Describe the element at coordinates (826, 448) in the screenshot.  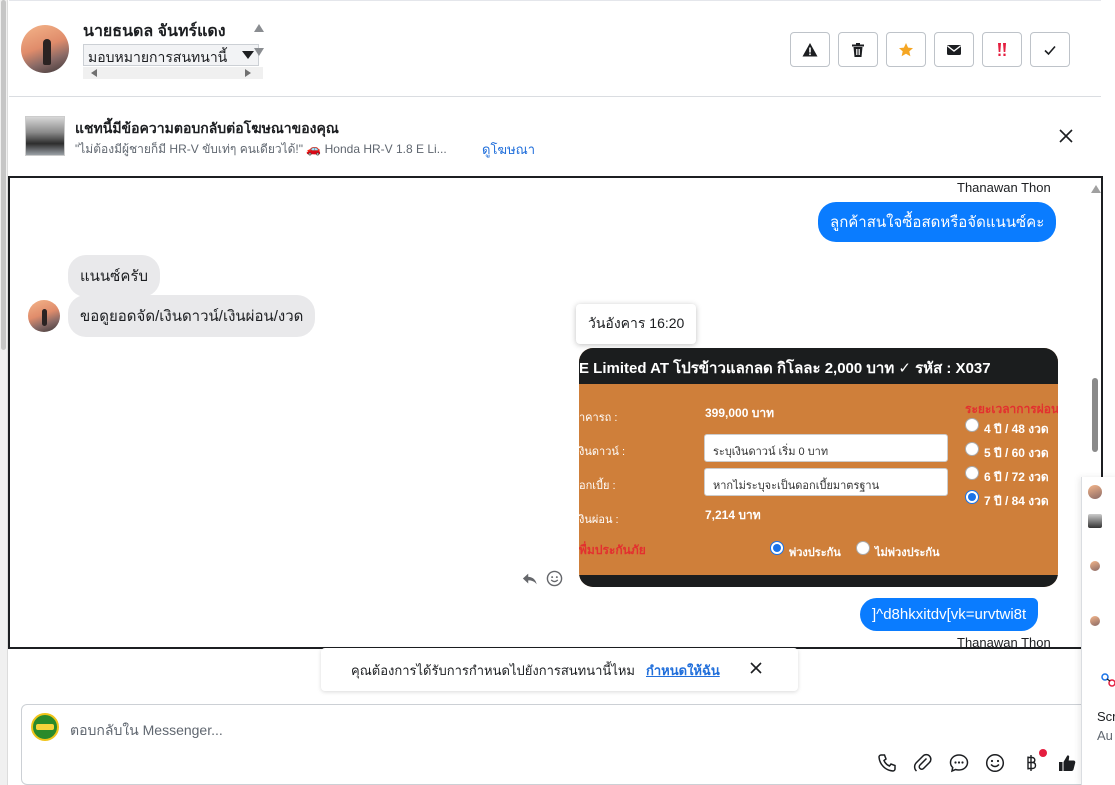
I see `down-payment-field: ระบุเงินดาวน์ เริ่ม 0 บาท` at that location.